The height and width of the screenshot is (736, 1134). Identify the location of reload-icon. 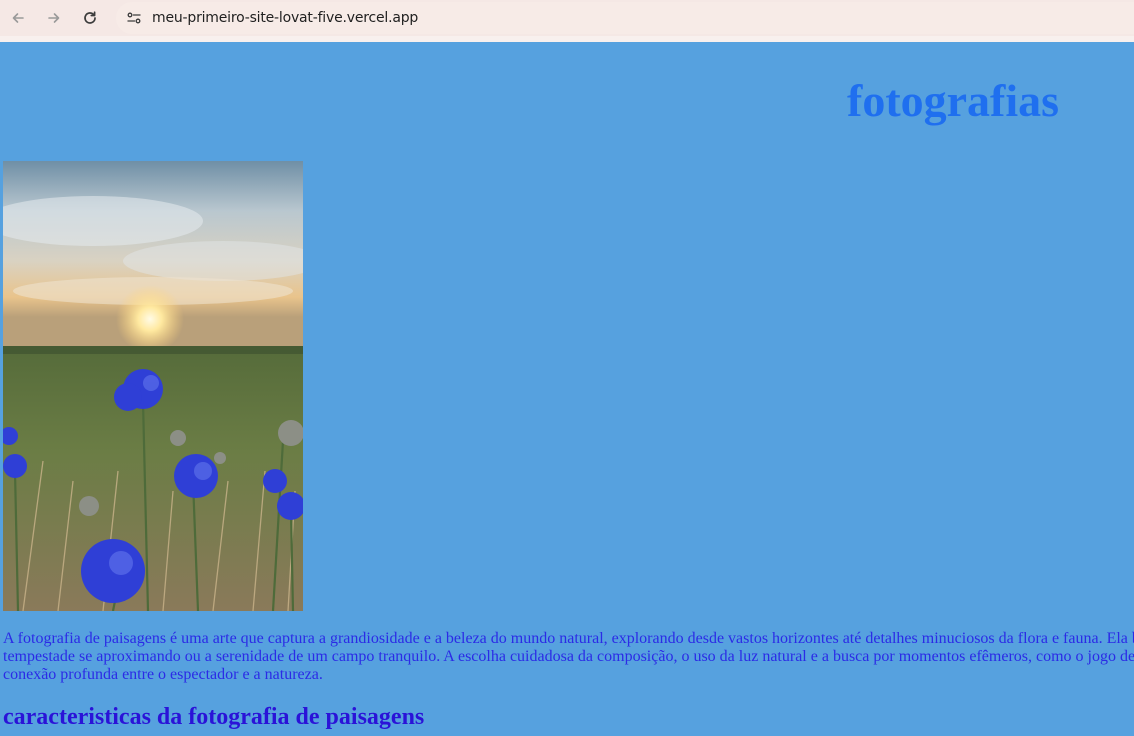
(90, 17).